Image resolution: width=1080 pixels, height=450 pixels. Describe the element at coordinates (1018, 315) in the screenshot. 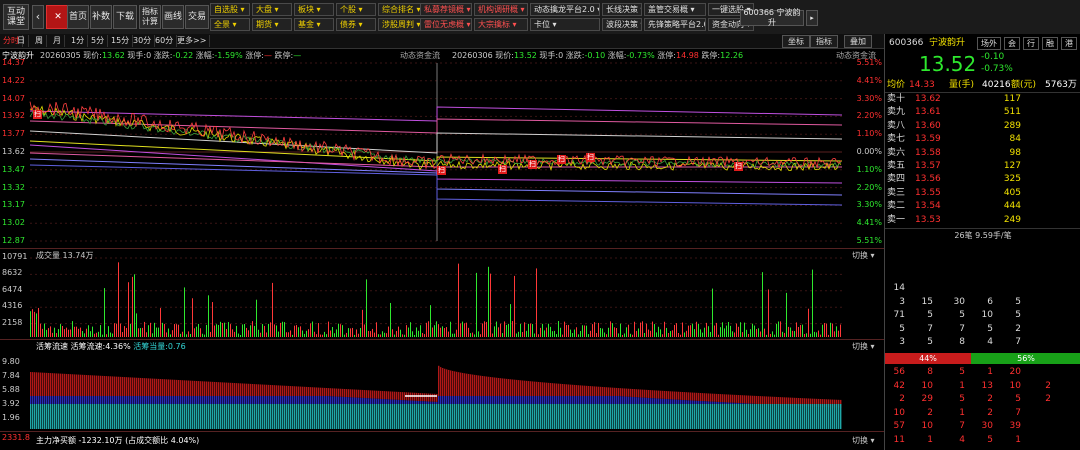

I see `queue-cell: 5` at that location.